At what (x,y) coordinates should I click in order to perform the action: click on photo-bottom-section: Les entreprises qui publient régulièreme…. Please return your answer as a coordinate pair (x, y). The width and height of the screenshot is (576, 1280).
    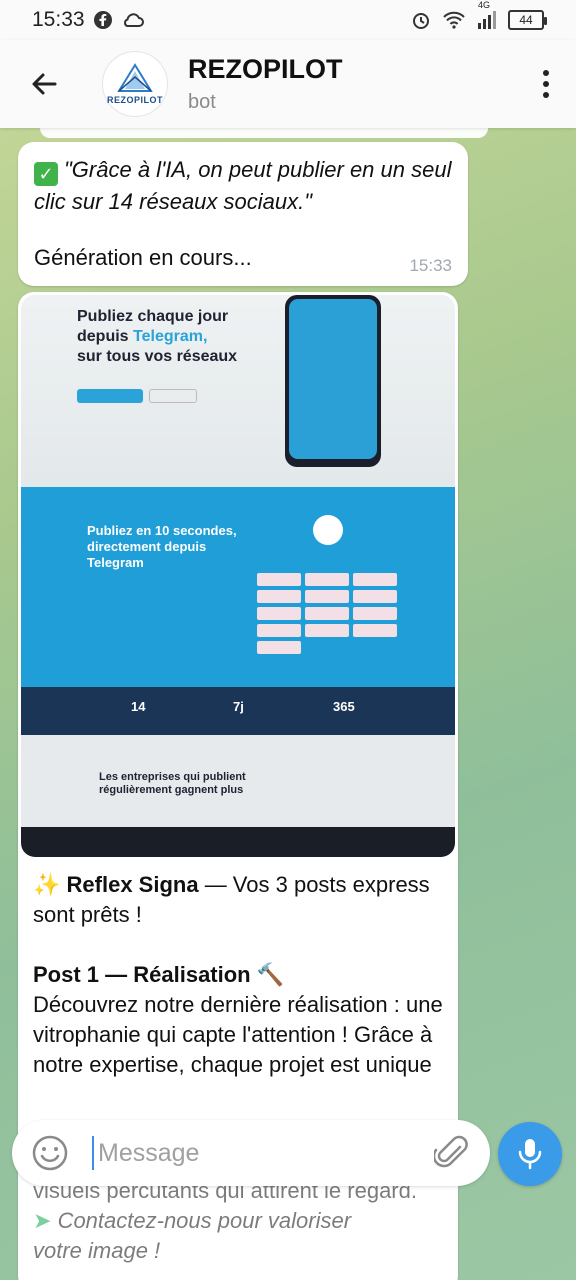
    Looking at the image, I should click on (238, 788).